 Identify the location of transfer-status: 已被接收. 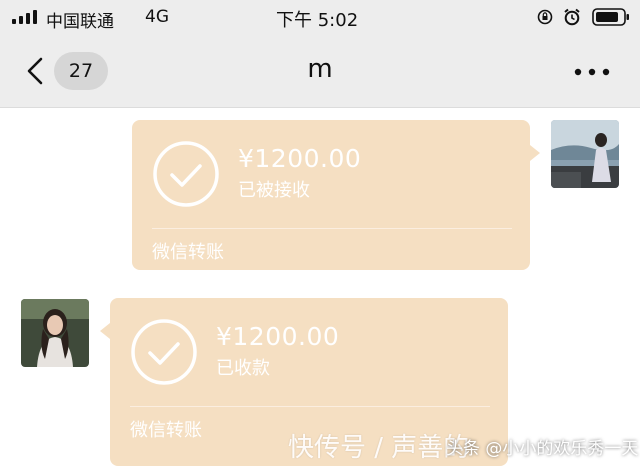
(274, 190).